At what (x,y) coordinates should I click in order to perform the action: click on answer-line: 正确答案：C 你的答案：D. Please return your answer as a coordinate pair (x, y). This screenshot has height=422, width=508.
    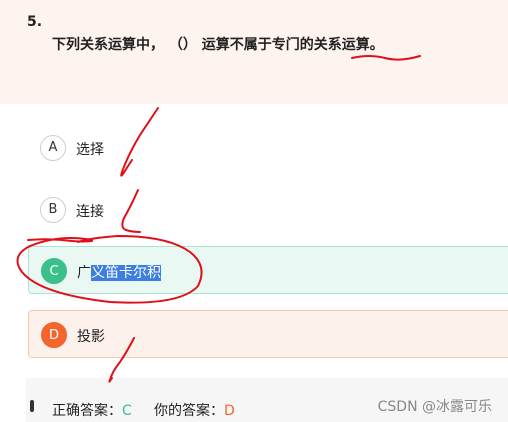
    Looking at the image, I should click on (143, 410).